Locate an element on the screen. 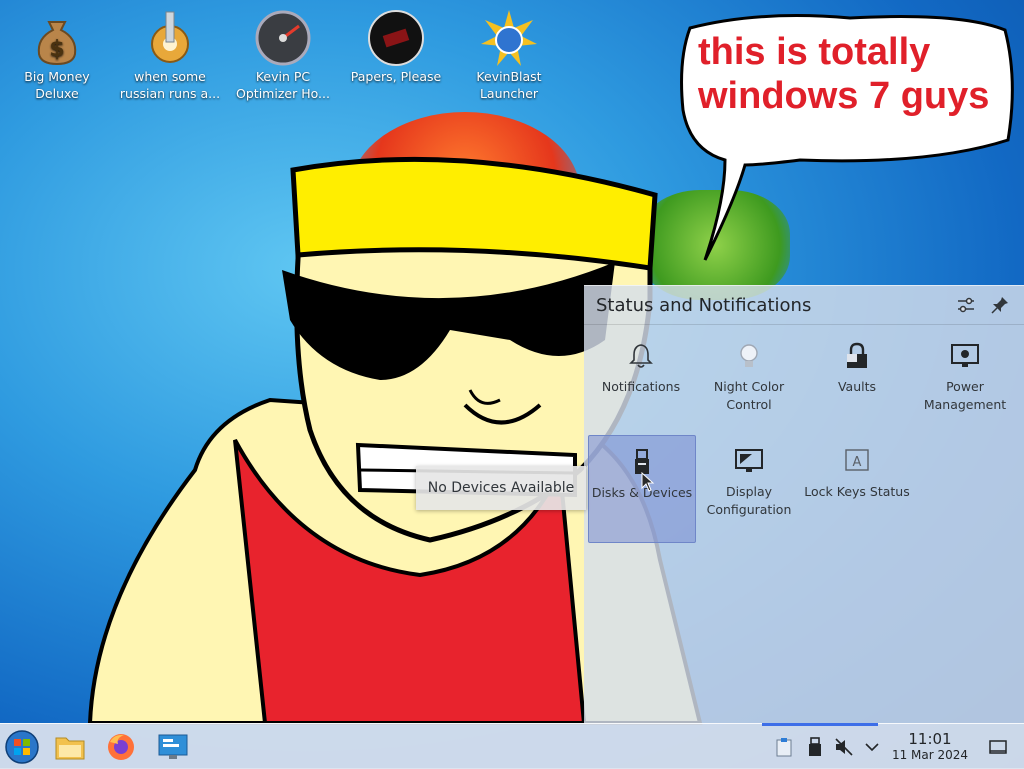 Image resolution: width=1024 pixels, height=769 pixels. firefox-icon is located at coordinates (121, 747).